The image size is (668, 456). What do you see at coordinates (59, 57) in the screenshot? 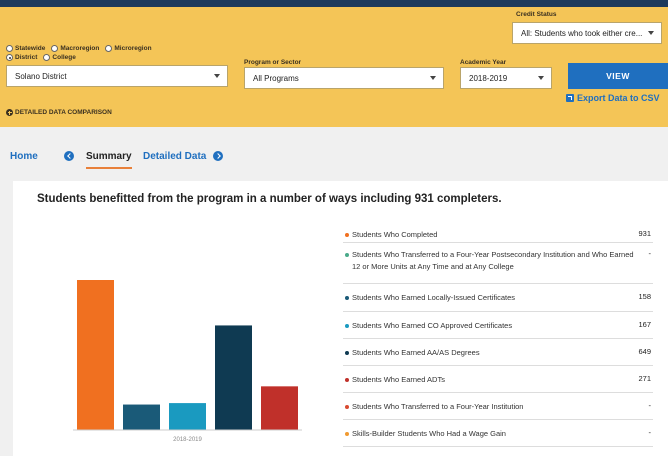
I see `radio-college: College` at bounding box center [59, 57].